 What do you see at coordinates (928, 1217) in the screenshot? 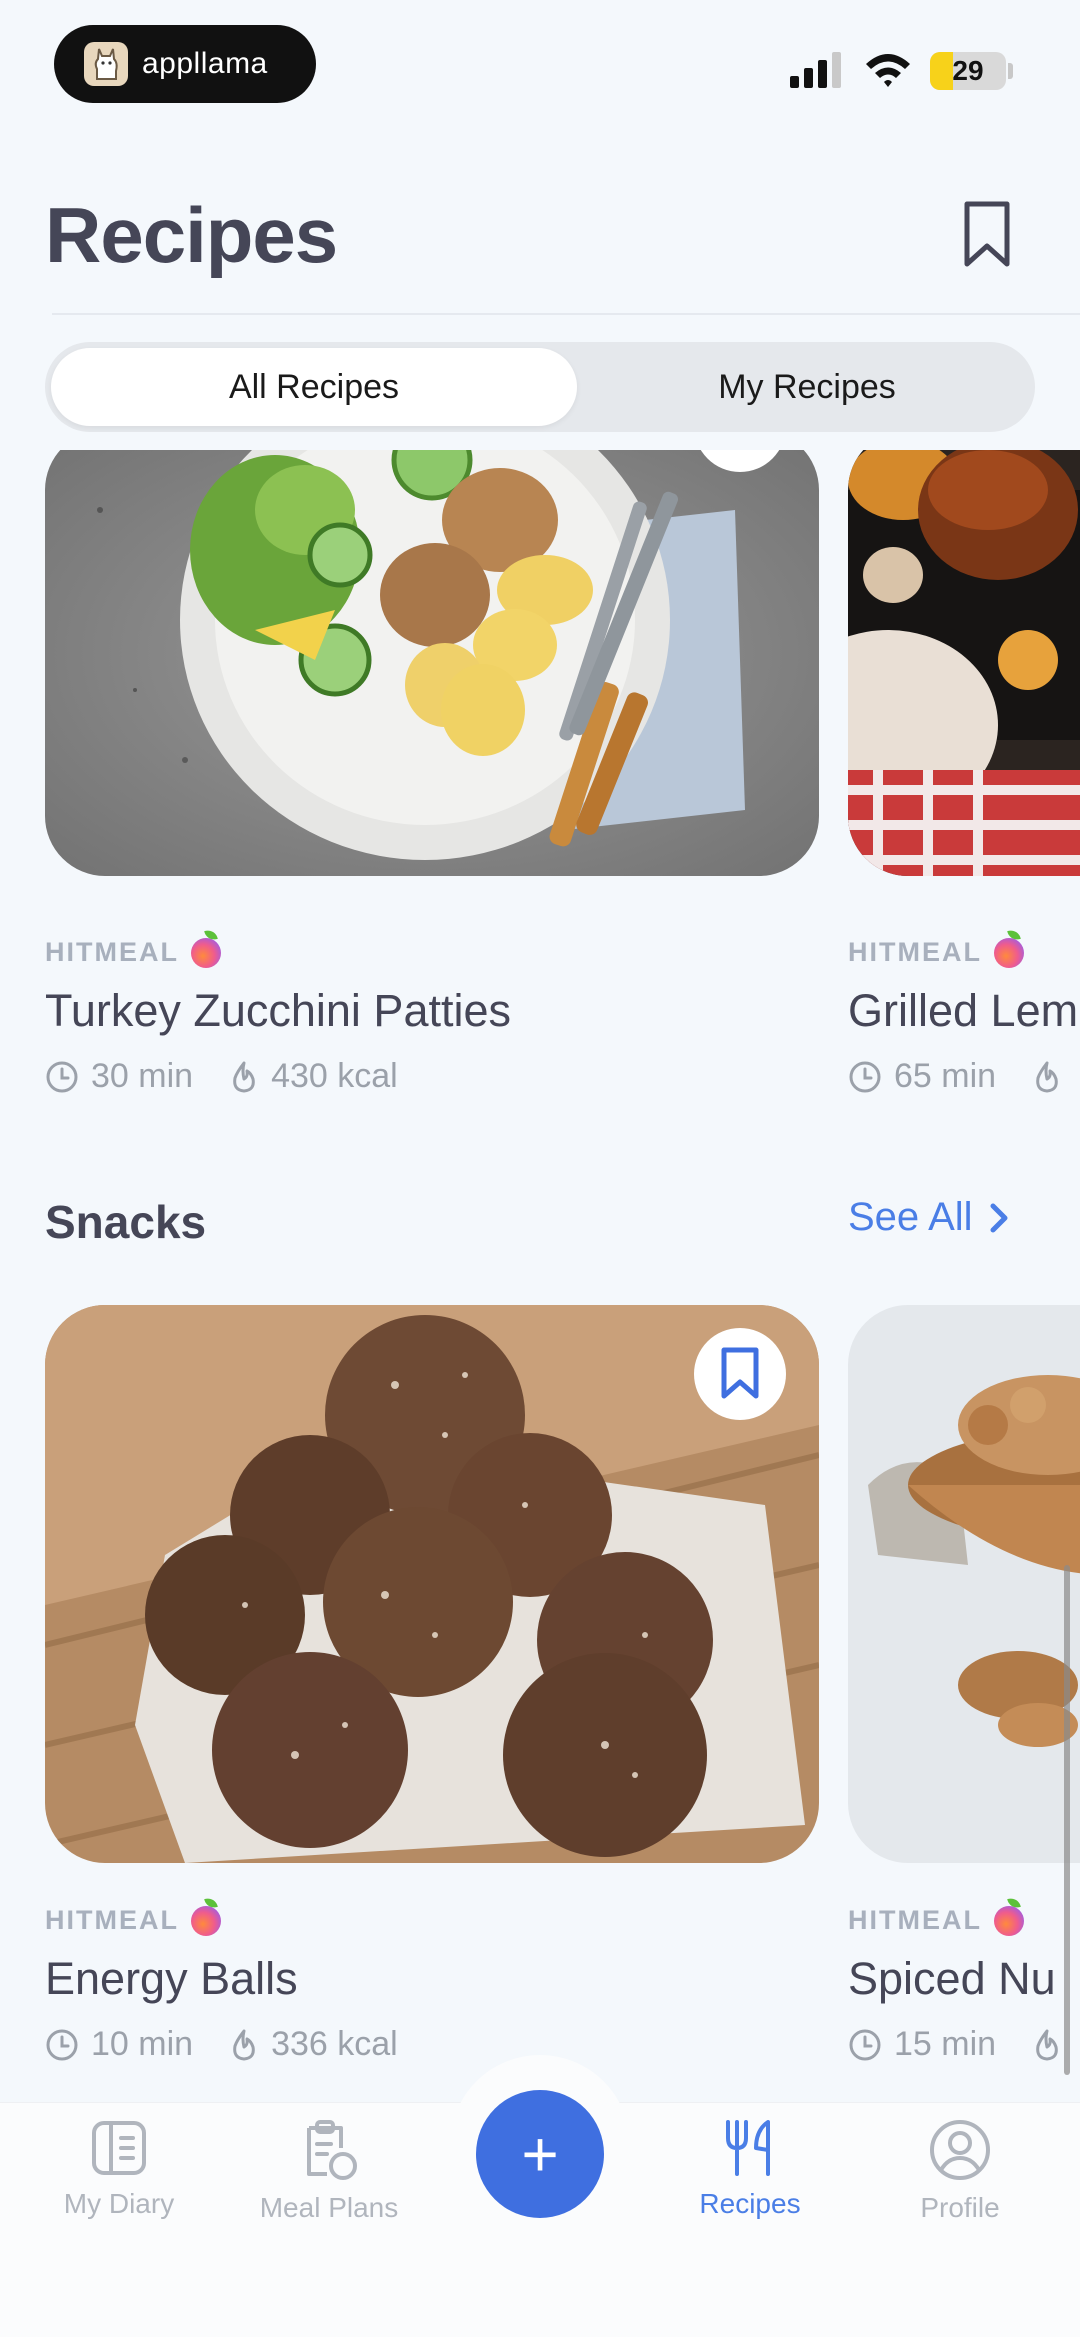
I see `see-all-snacks-link: See All` at bounding box center [928, 1217].